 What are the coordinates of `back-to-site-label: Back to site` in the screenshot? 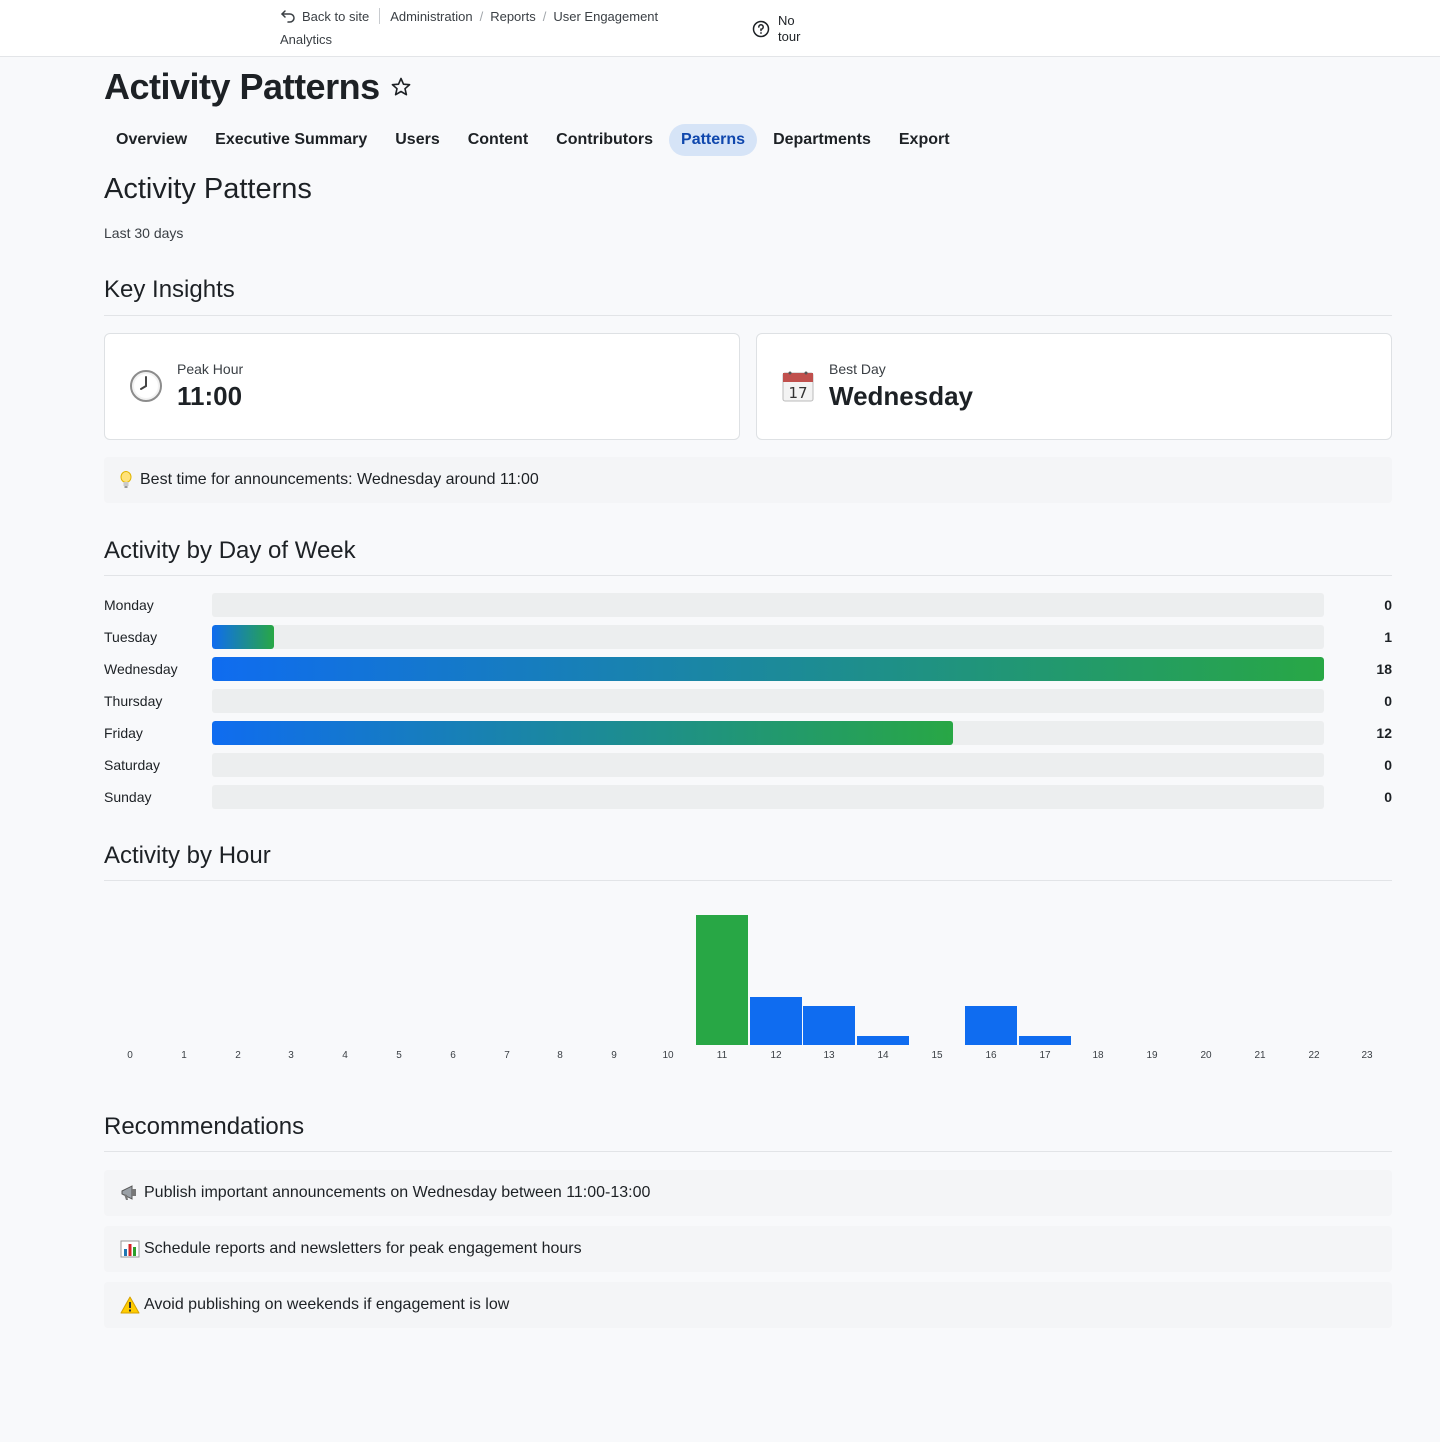 It's located at (336, 16).